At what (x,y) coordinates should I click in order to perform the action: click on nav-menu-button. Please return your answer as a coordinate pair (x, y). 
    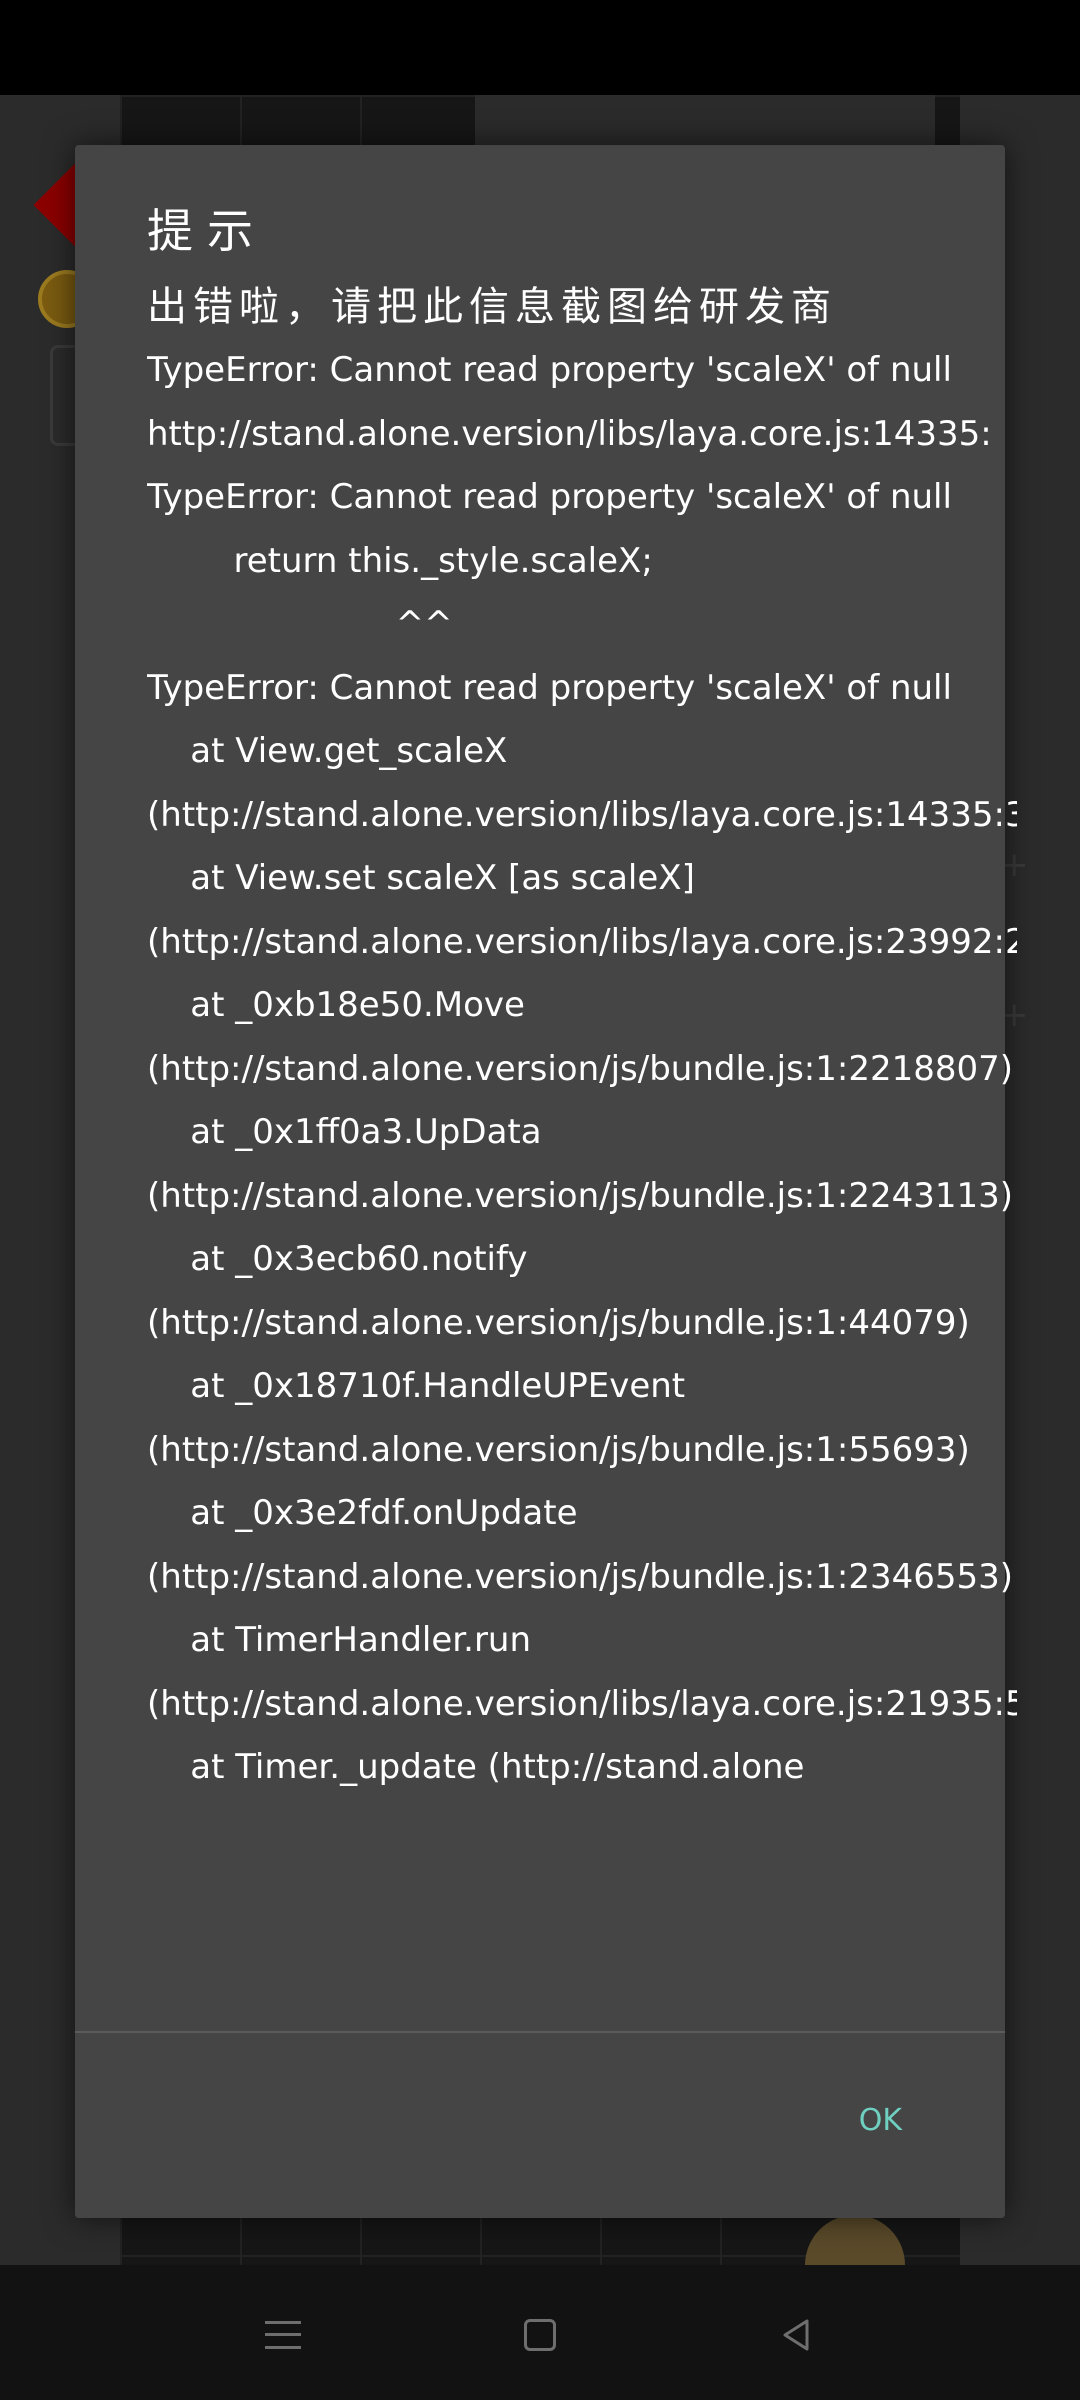
    Looking at the image, I should click on (283, 2335).